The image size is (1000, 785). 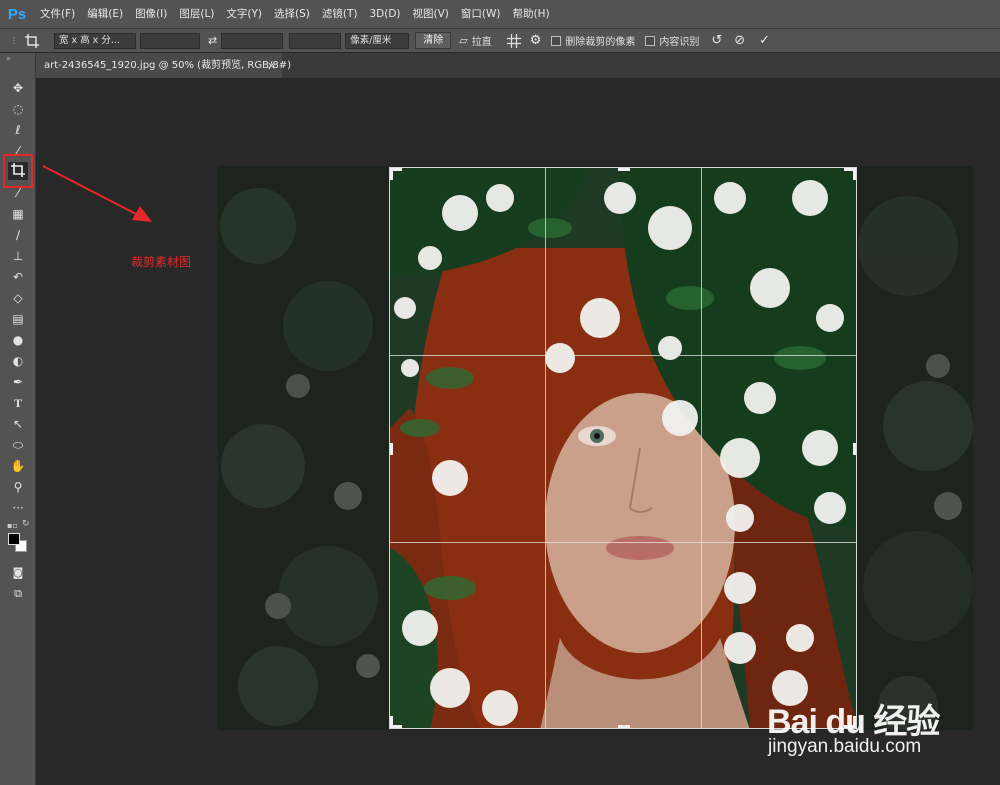 What do you see at coordinates (650, 40) in the screenshot?
I see `content-aware-checkbox` at bounding box center [650, 40].